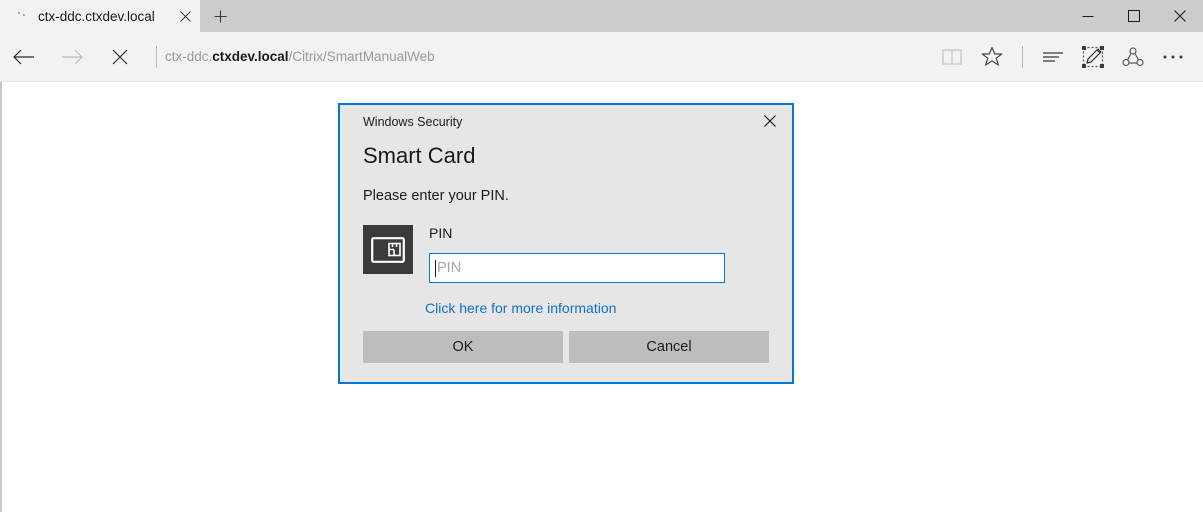 The height and width of the screenshot is (512, 1203). I want to click on minimize-icon, so click(1088, 16).